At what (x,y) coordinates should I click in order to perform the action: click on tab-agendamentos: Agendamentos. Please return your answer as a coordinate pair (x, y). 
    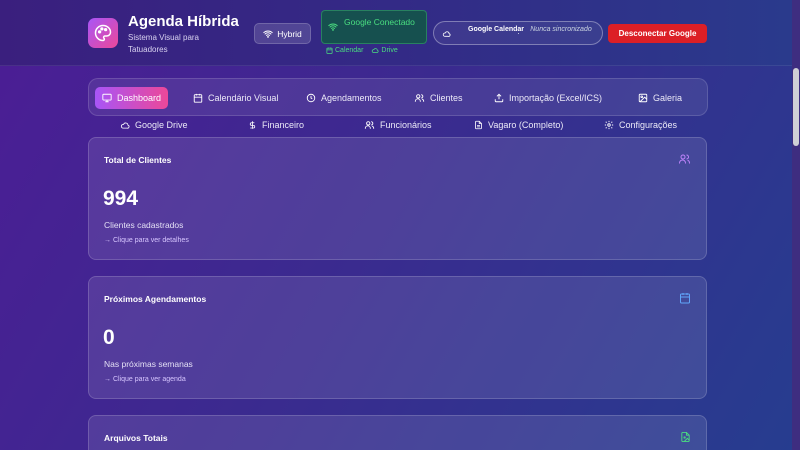
    Looking at the image, I should click on (344, 98).